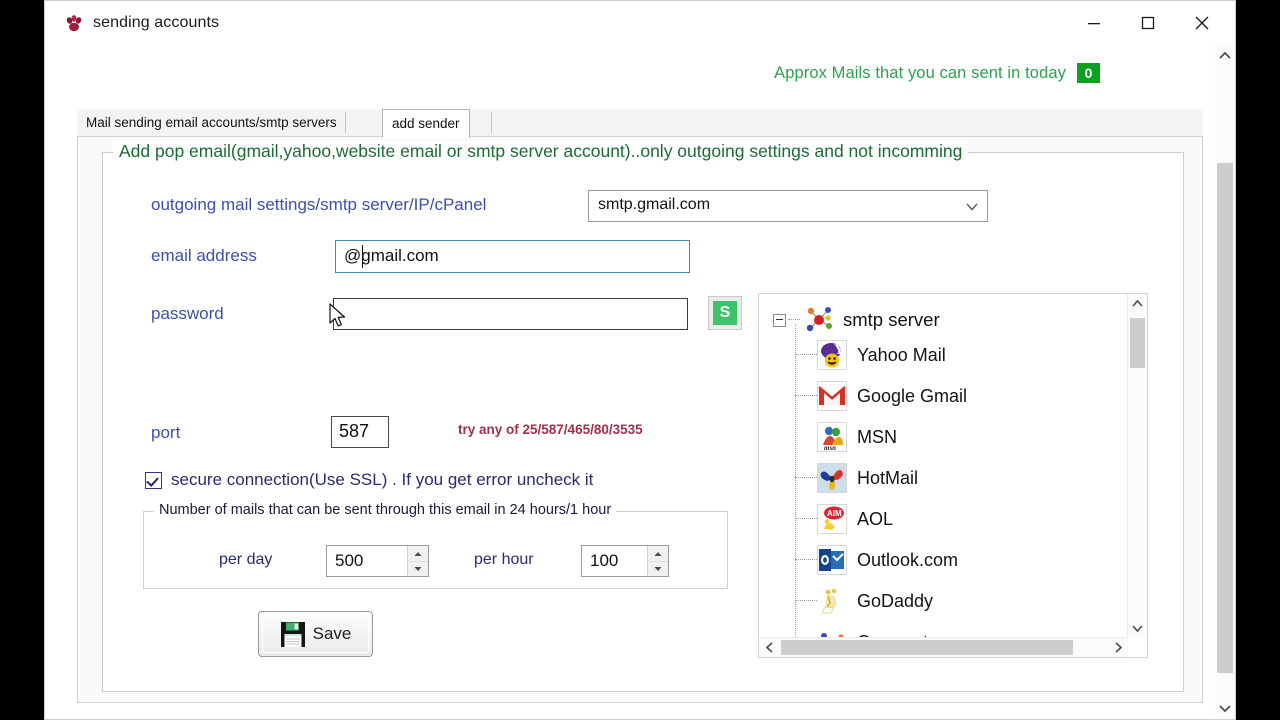 This screenshot has height=720, width=1280. I want to click on tree-scroll-down-button, so click(1137, 628).